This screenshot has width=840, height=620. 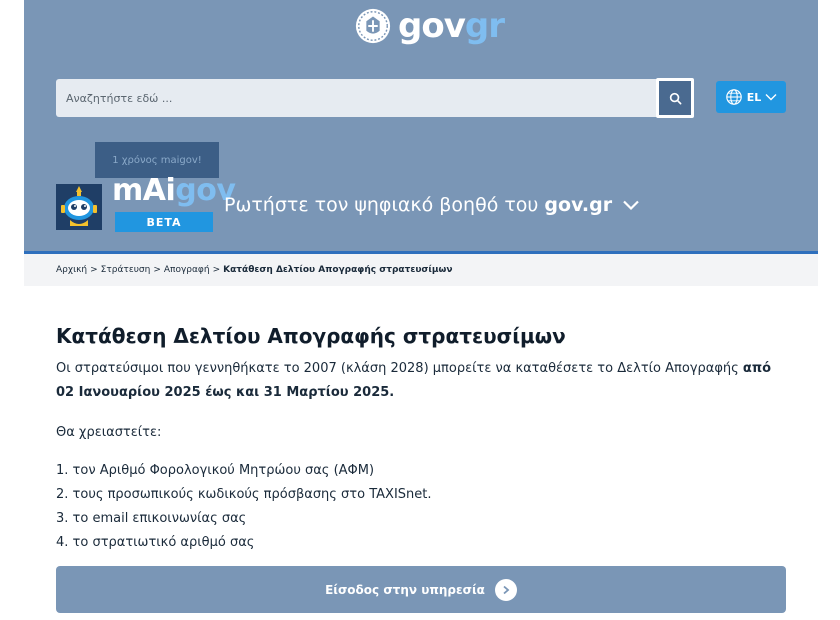 I want to click on enter-service-button: Είσοδος στην υπηρεσία, so click(x=421, y=589).